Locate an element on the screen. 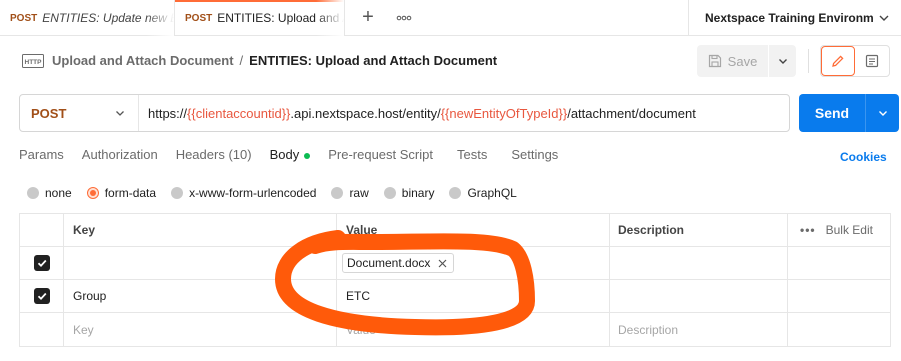 The image size is (901, 361). tab-body: Body is located at coordinates (290, 158).